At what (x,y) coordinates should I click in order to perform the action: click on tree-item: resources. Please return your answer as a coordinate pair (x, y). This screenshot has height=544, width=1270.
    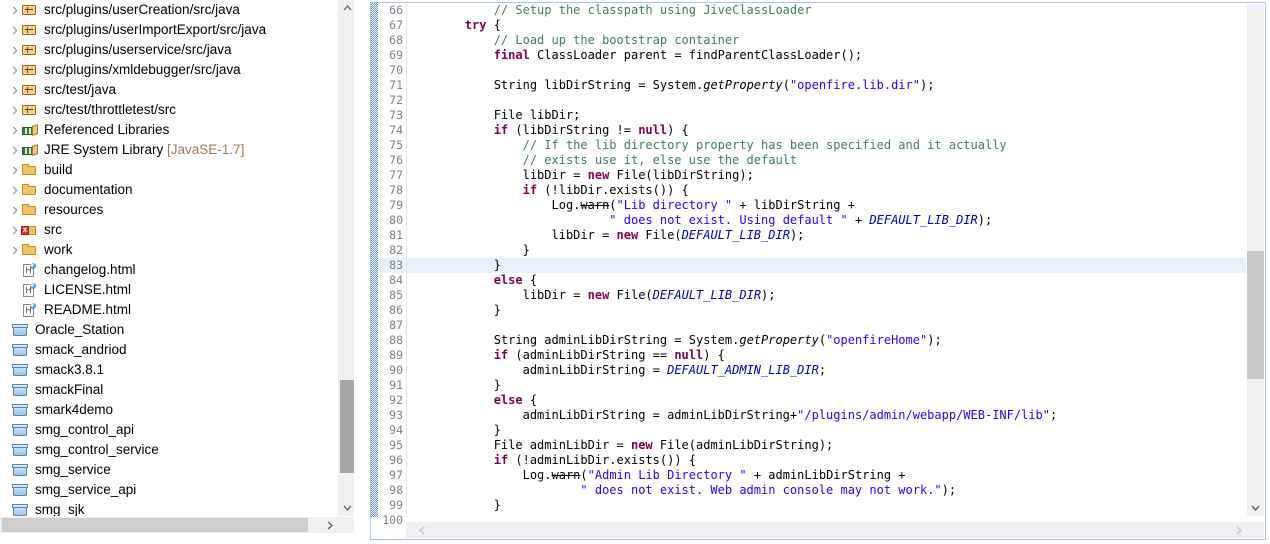
    Looking at the image, I should click on (169, 210).